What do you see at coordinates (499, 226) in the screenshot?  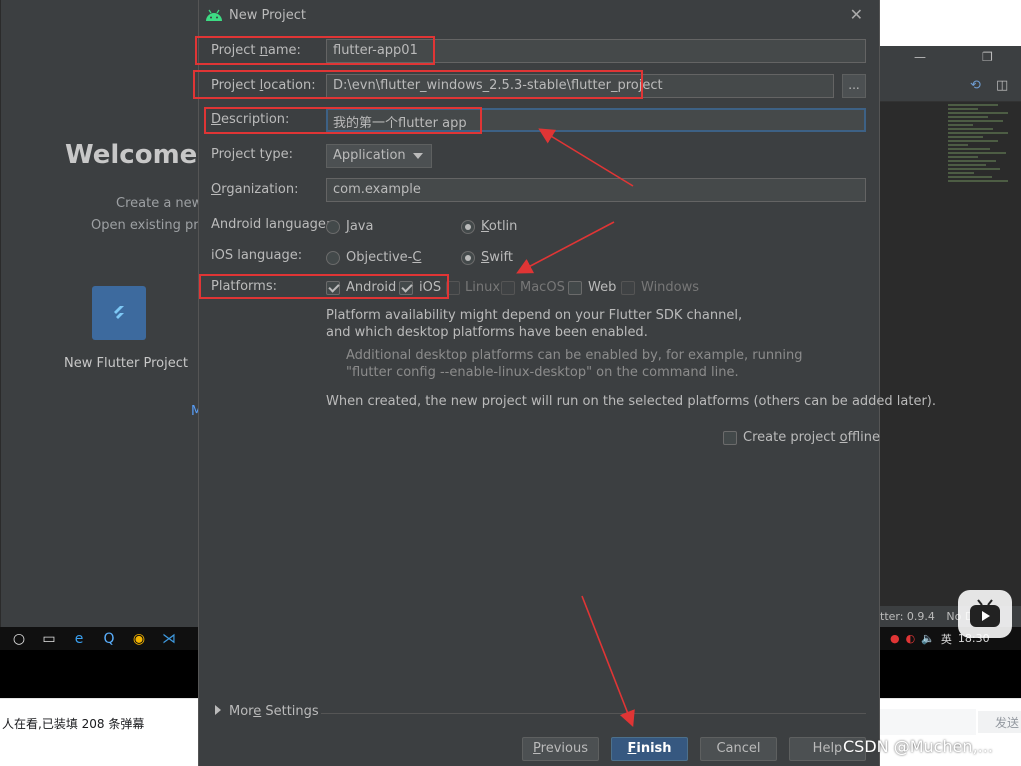 I see `option-kotlin-label: Kotlin` at bounding box center [499, 226].